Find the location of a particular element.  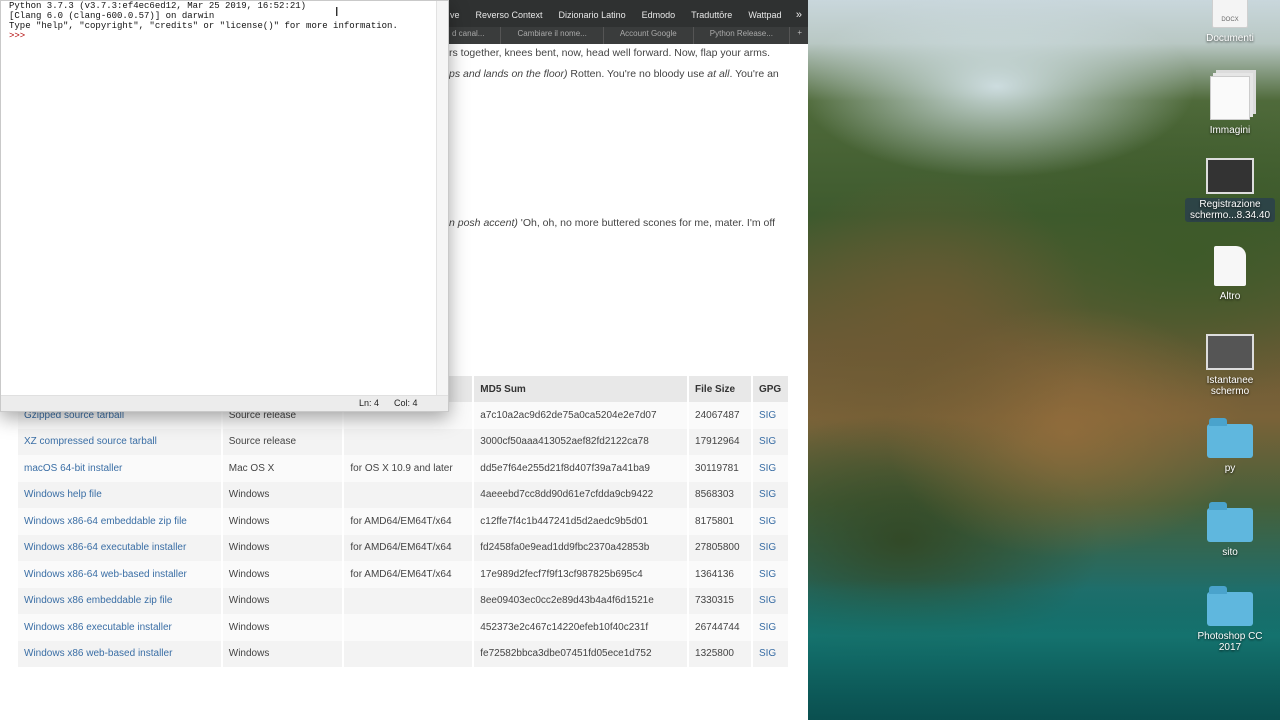

file-cell: Windows x86 embeddable zip file is located at coordinates (120, 600).